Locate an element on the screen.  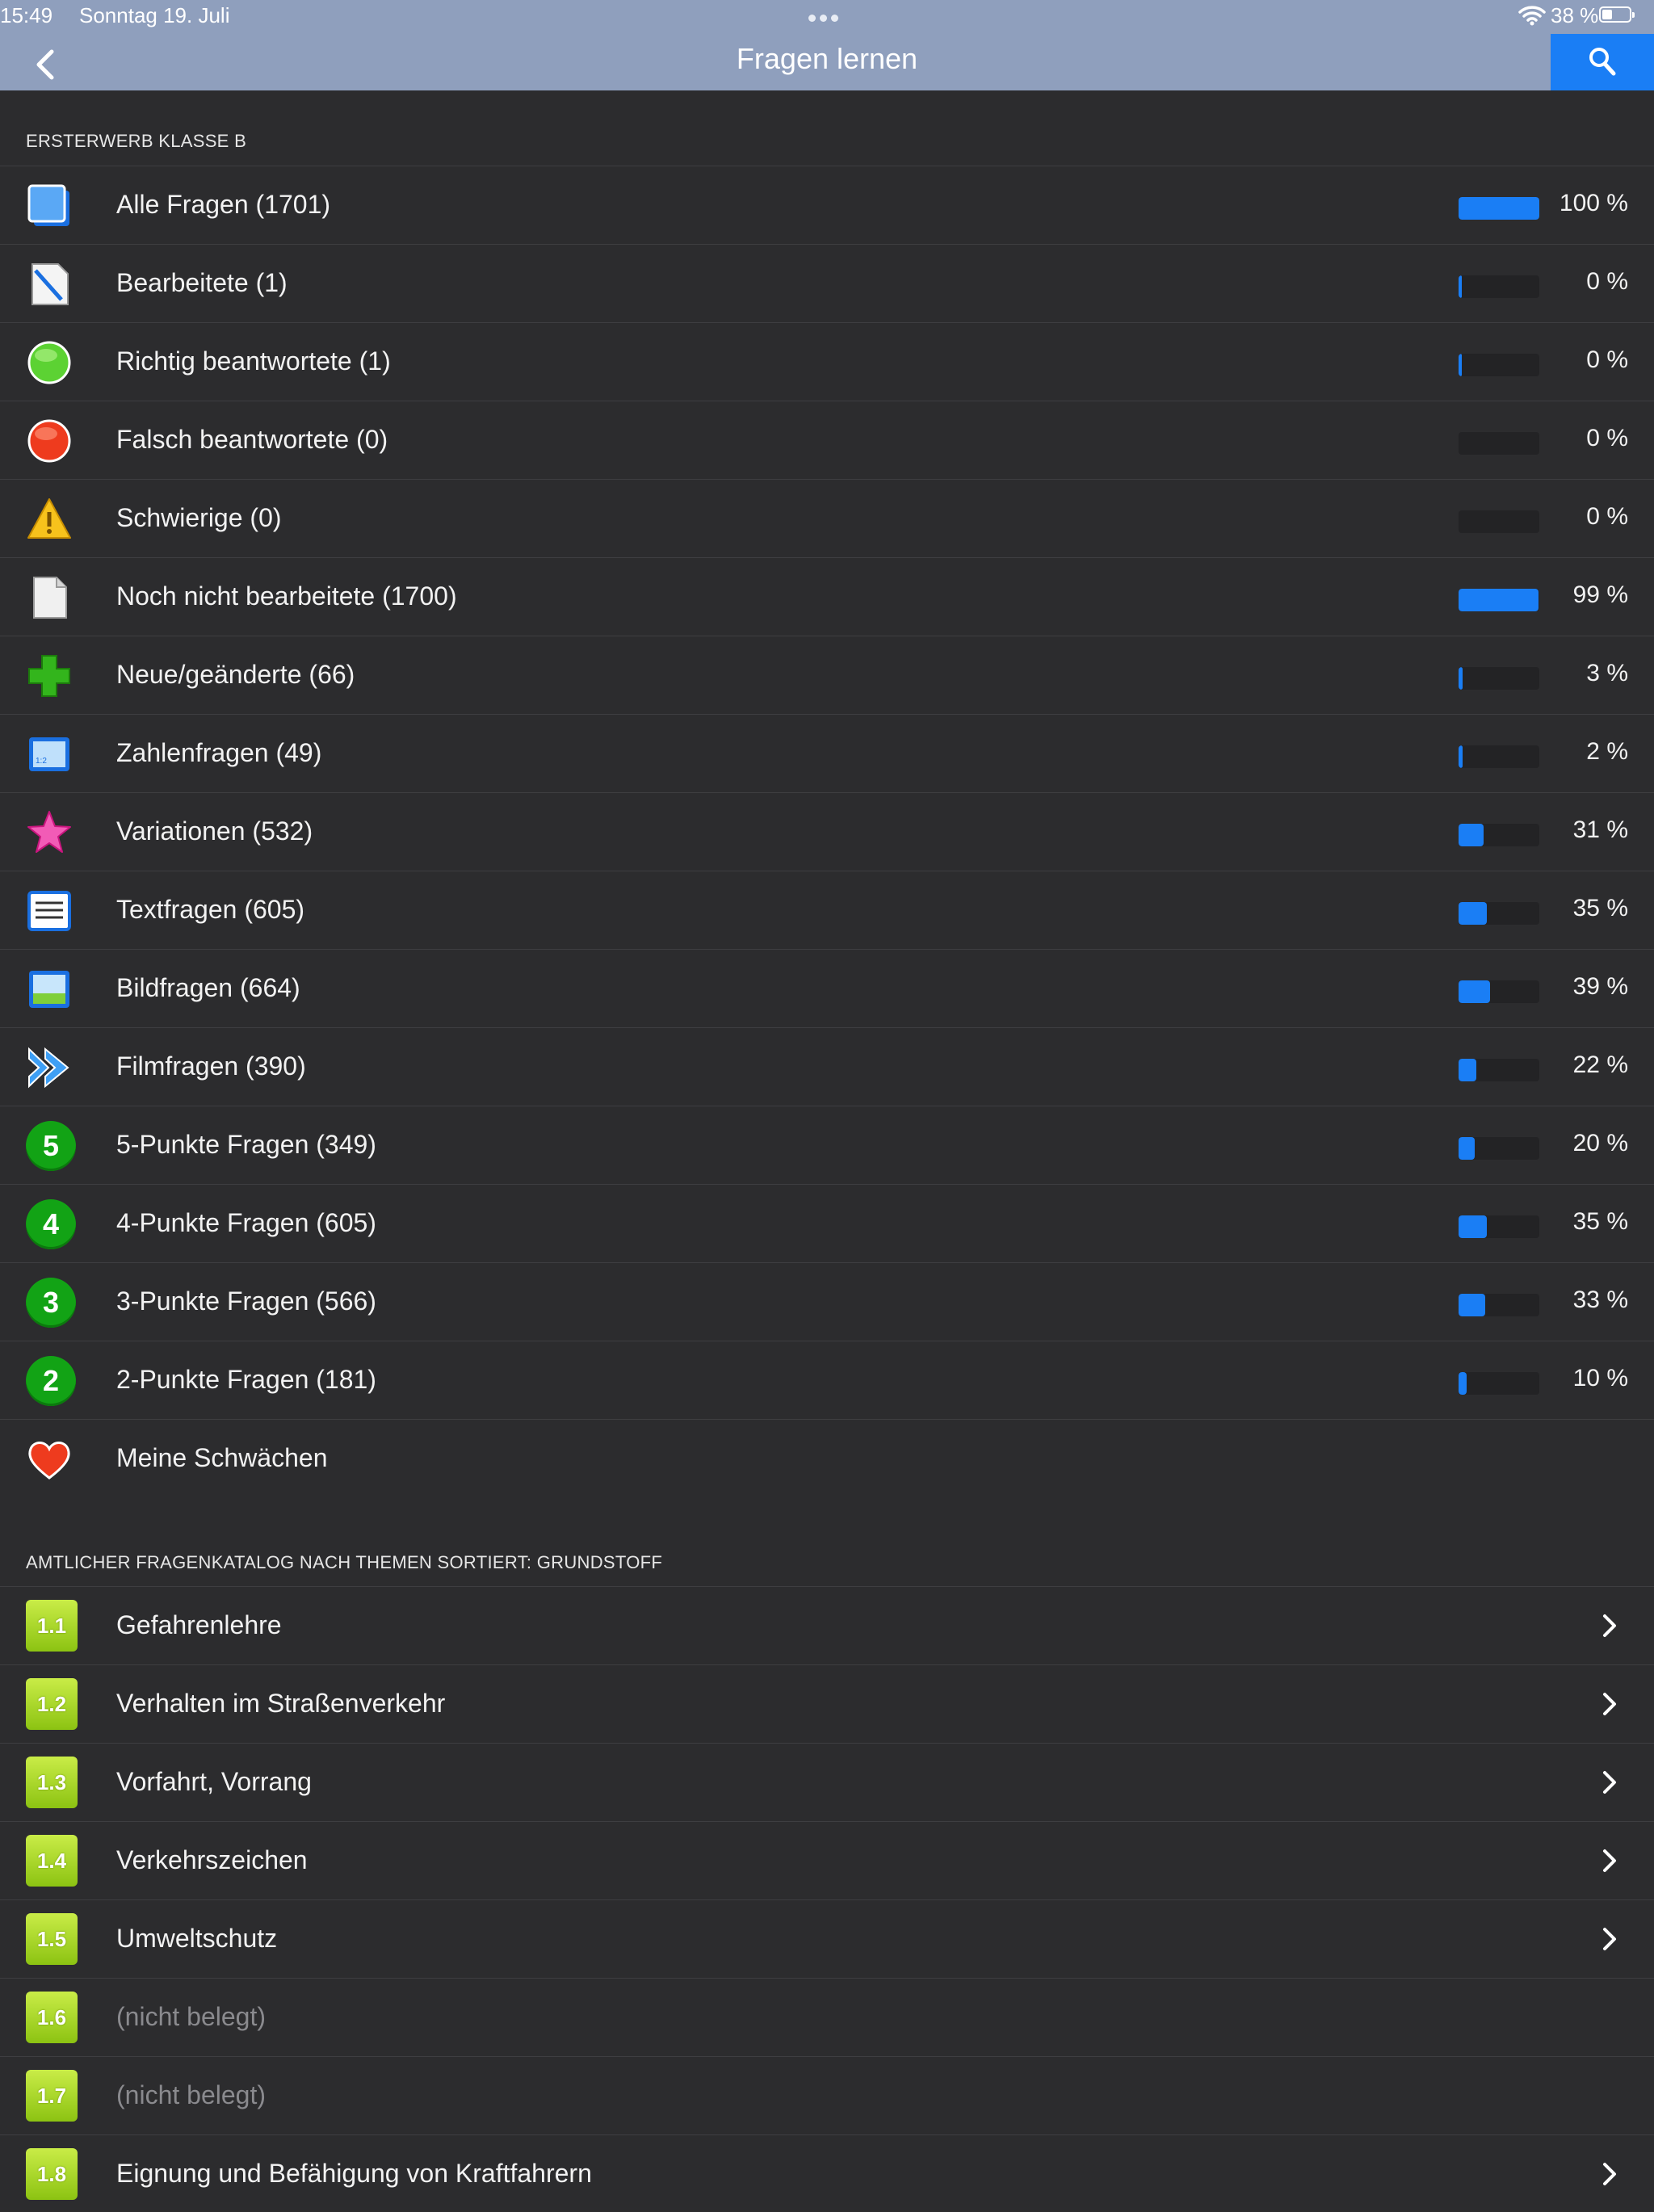
topic-row: 1.2 Verhalten im Straßenverkehr is located at coordinates (827, 1703).